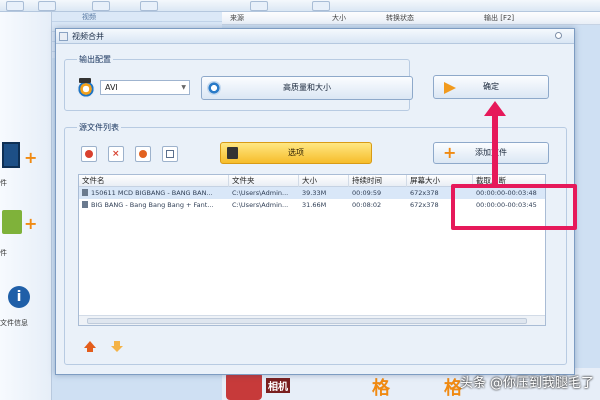  Describe the element at coordinates (117, 346) in the screenshot. I see `move-down-icon` at that location.